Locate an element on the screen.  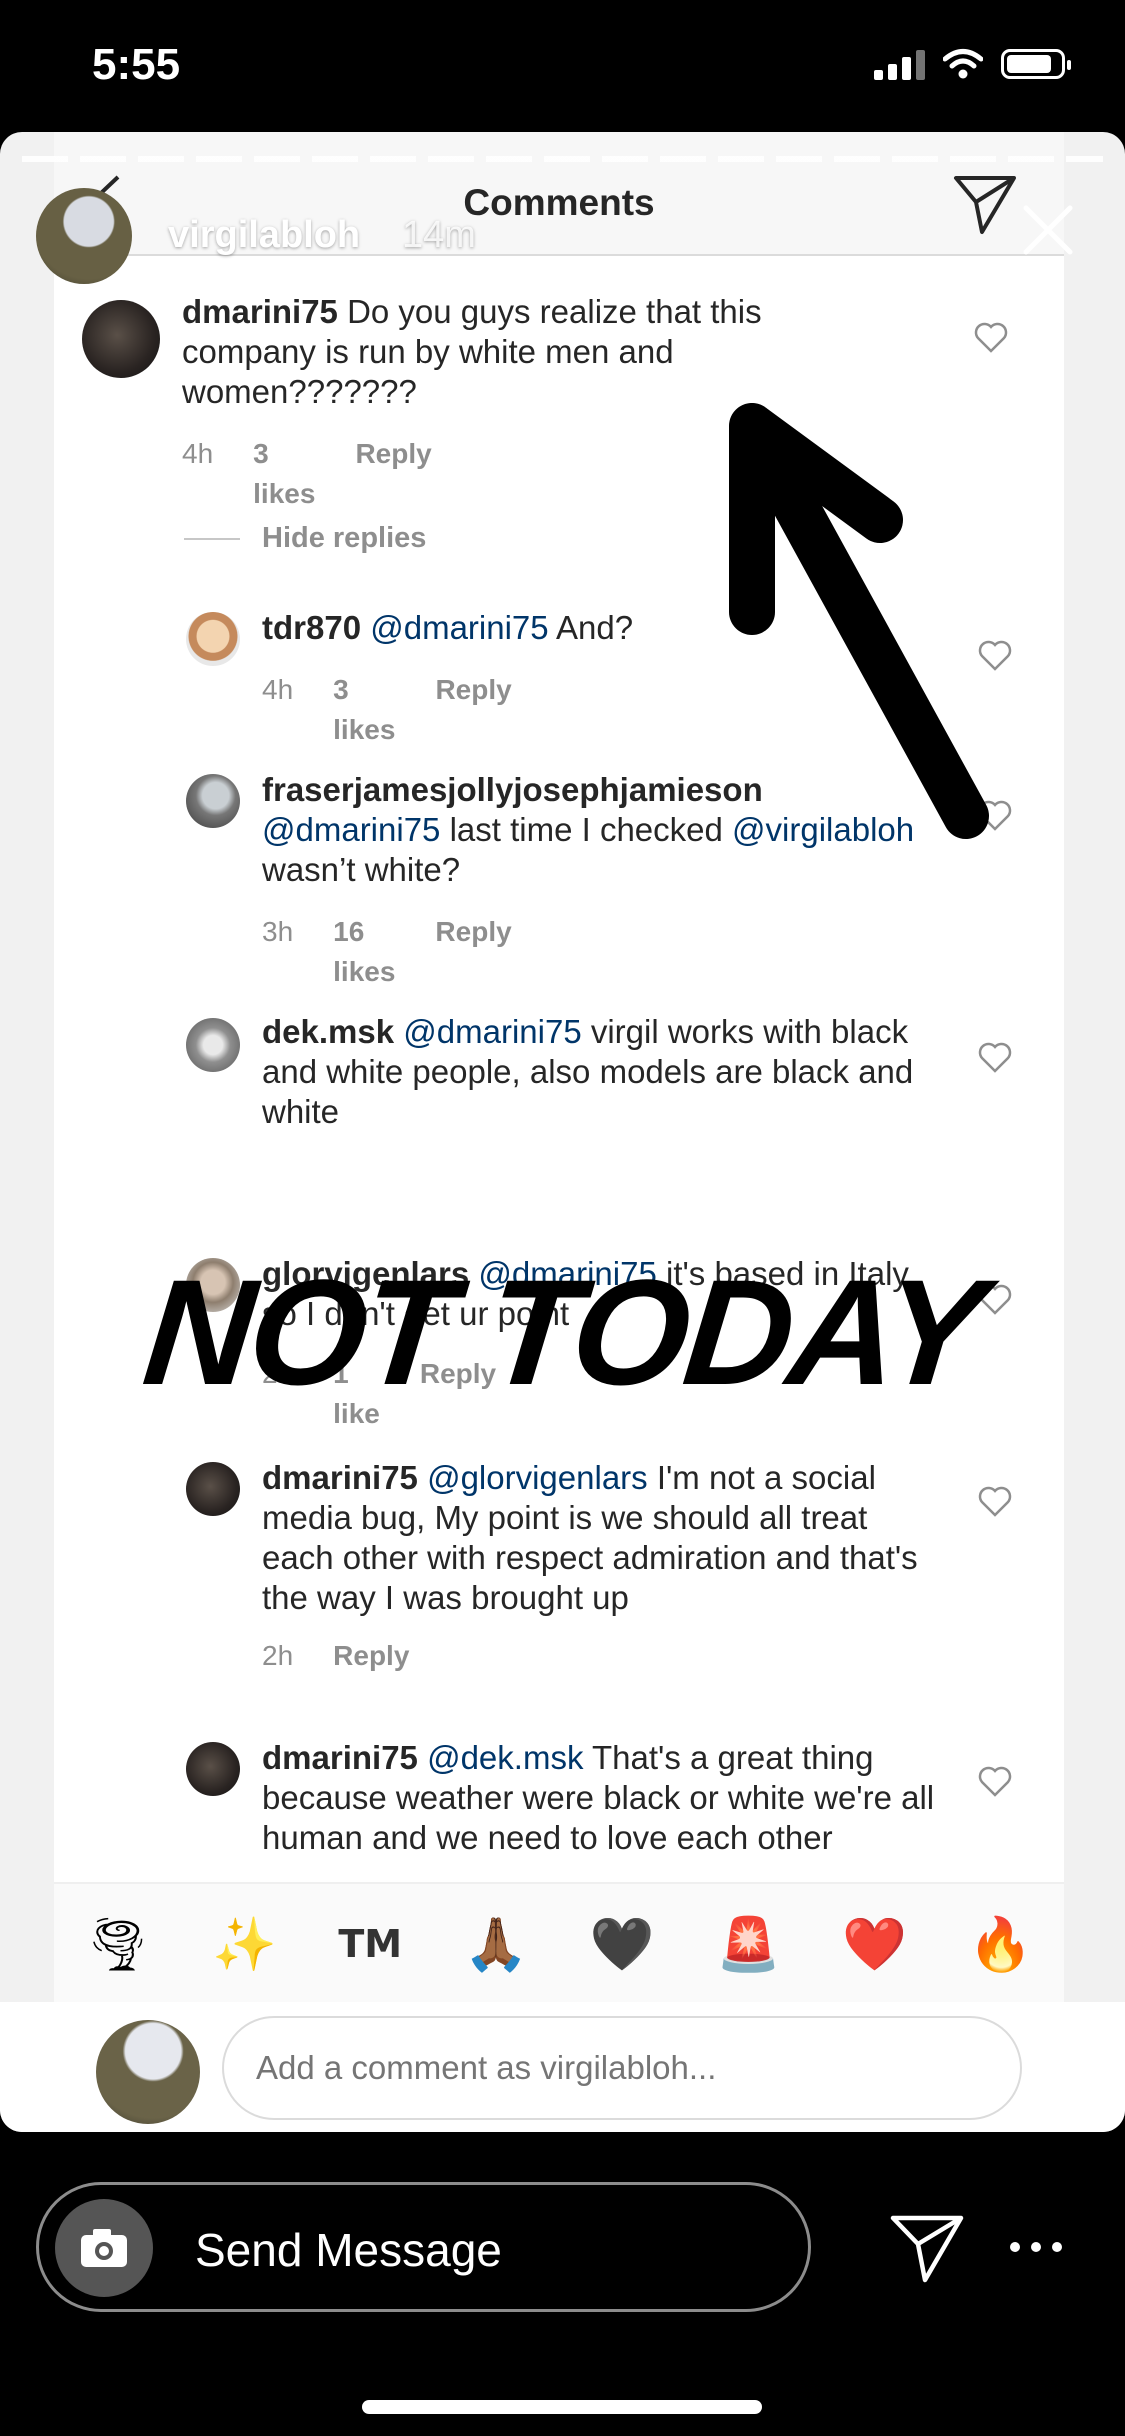
home-indicator is located at coordinates (562, 2407).